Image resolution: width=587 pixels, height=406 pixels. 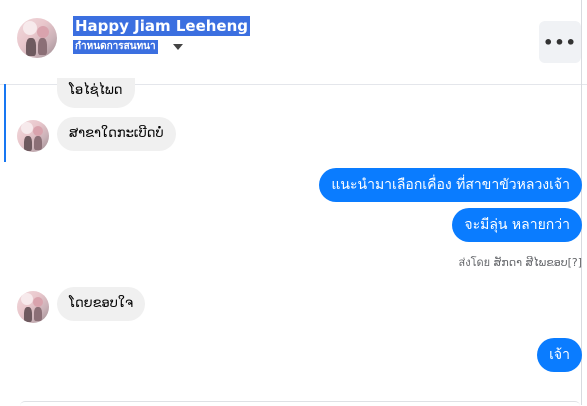 I want to click on contact-avatar, so click(x=37, y=38).